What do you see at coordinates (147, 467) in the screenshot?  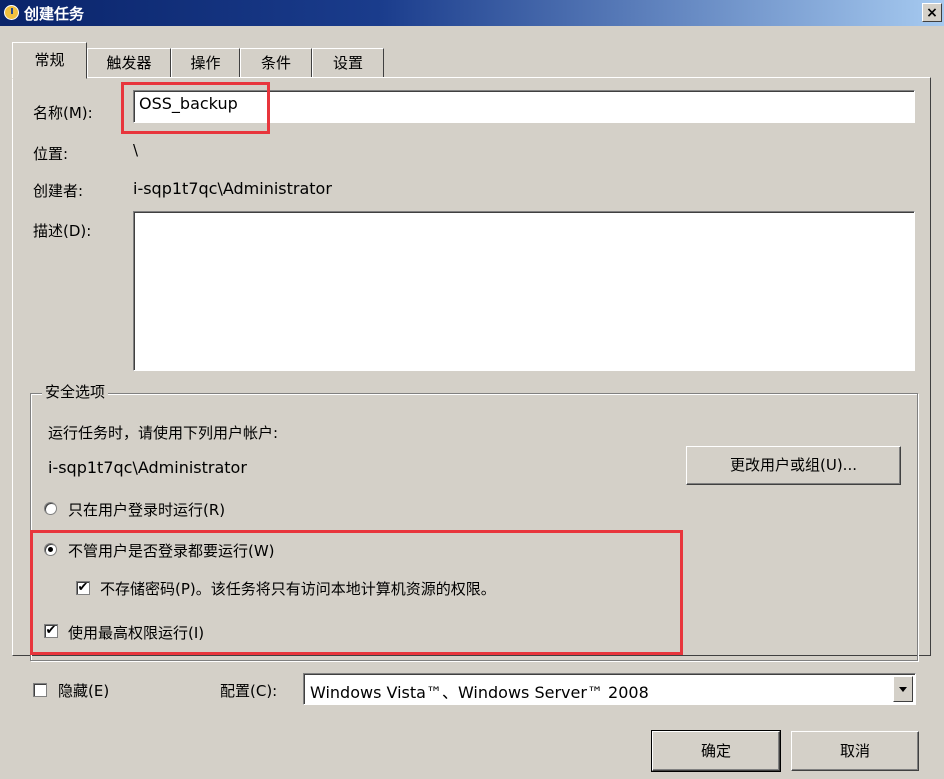 I see `user-account-value: i-sqp1t7qc\Administrator` at bounding box center [147, 467].